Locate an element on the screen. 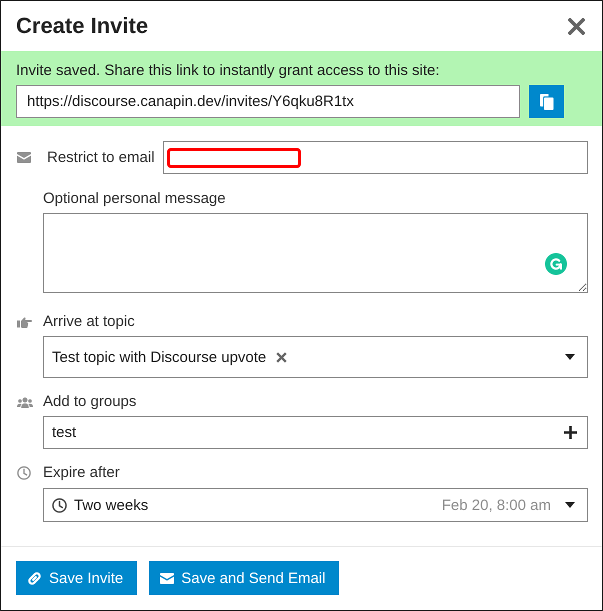  copy-button is located at coordinates (546, 101).